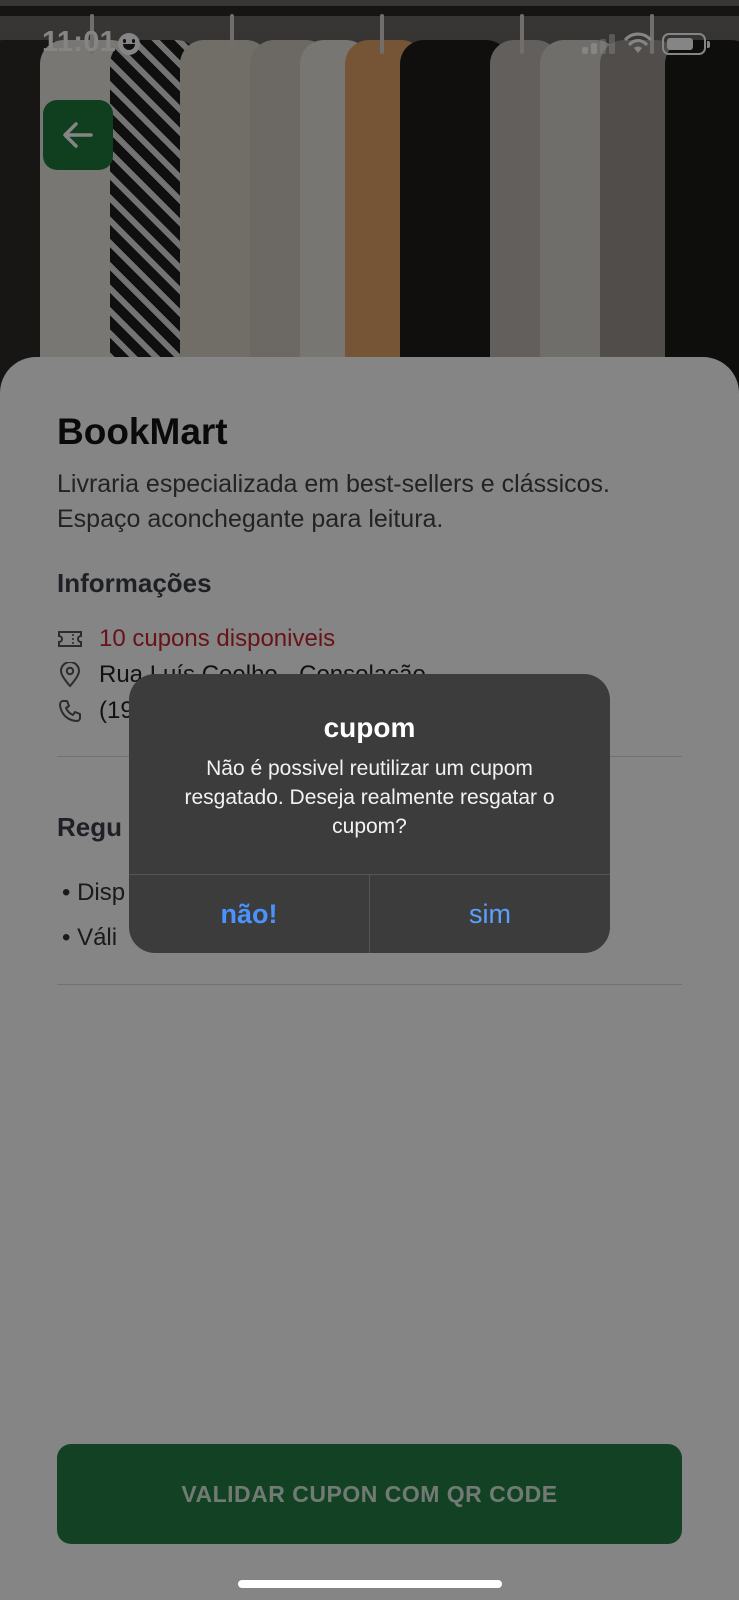 This screenshot has width=739, height=1600. I want to click on home-indicator, so click(370, 1584).